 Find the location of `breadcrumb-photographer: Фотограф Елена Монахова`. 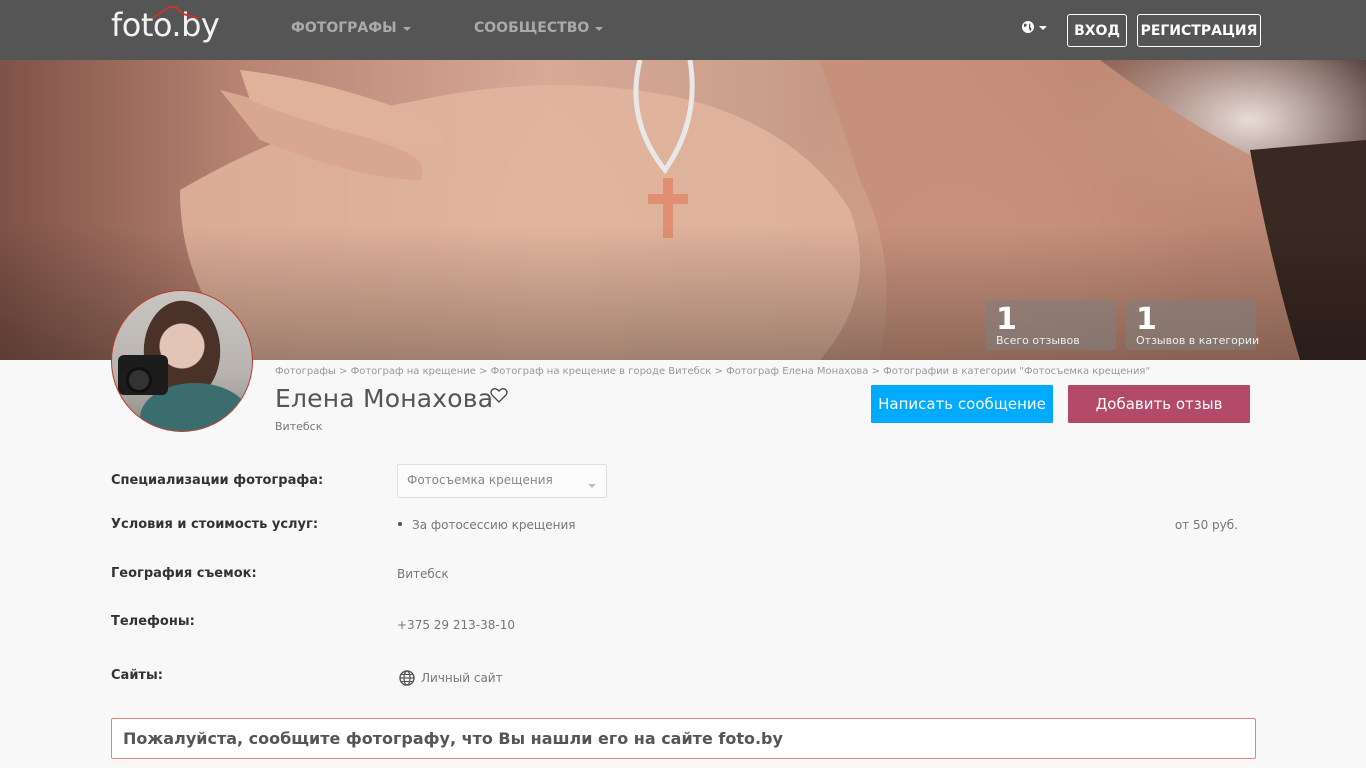

breadcrumb-photographer: Фотограф Елена Монахова is located at coordinates (797, 371).